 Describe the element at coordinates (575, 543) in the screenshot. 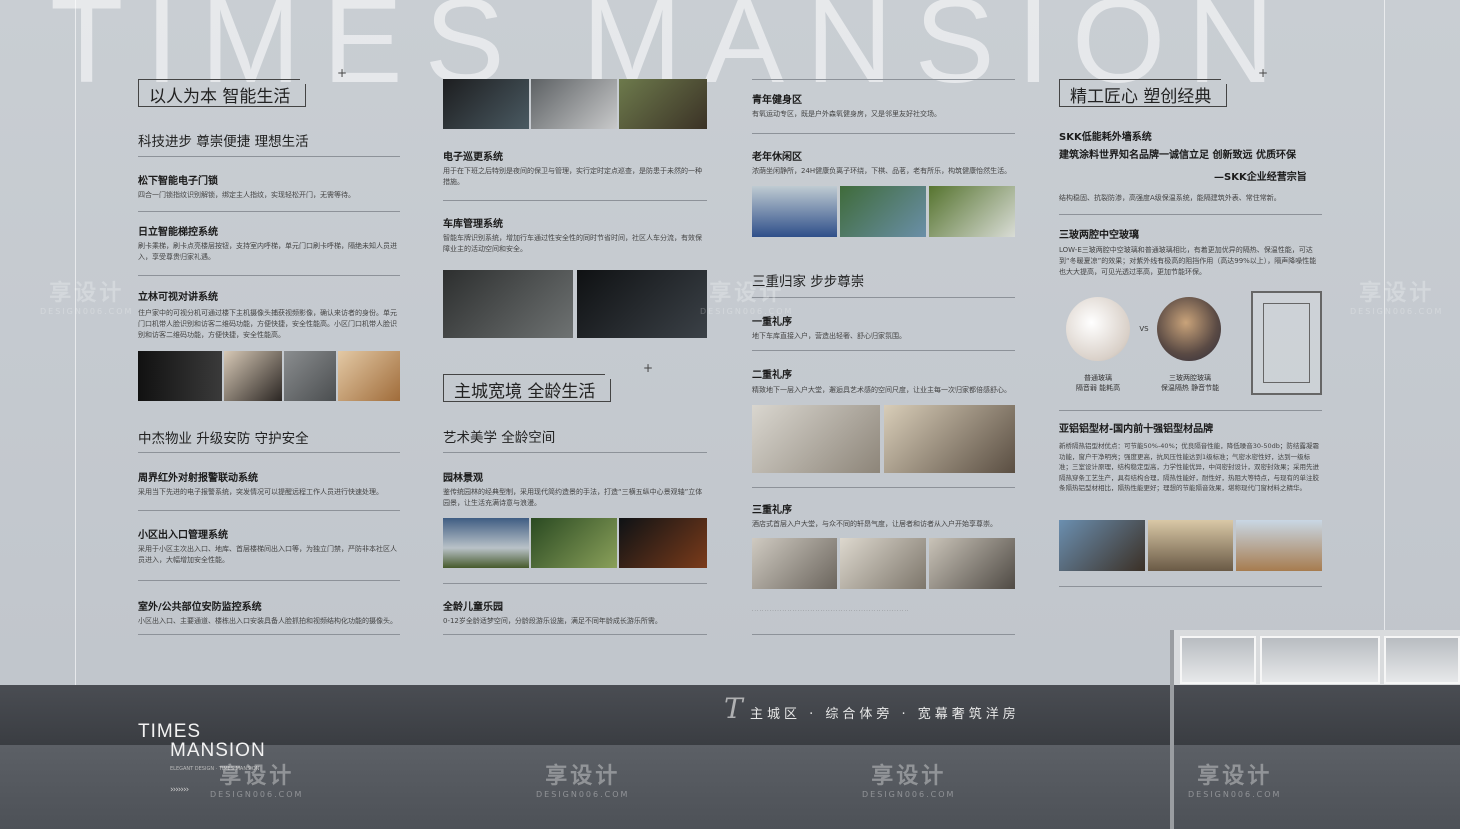

I see `photo-strip-garden` at that location.